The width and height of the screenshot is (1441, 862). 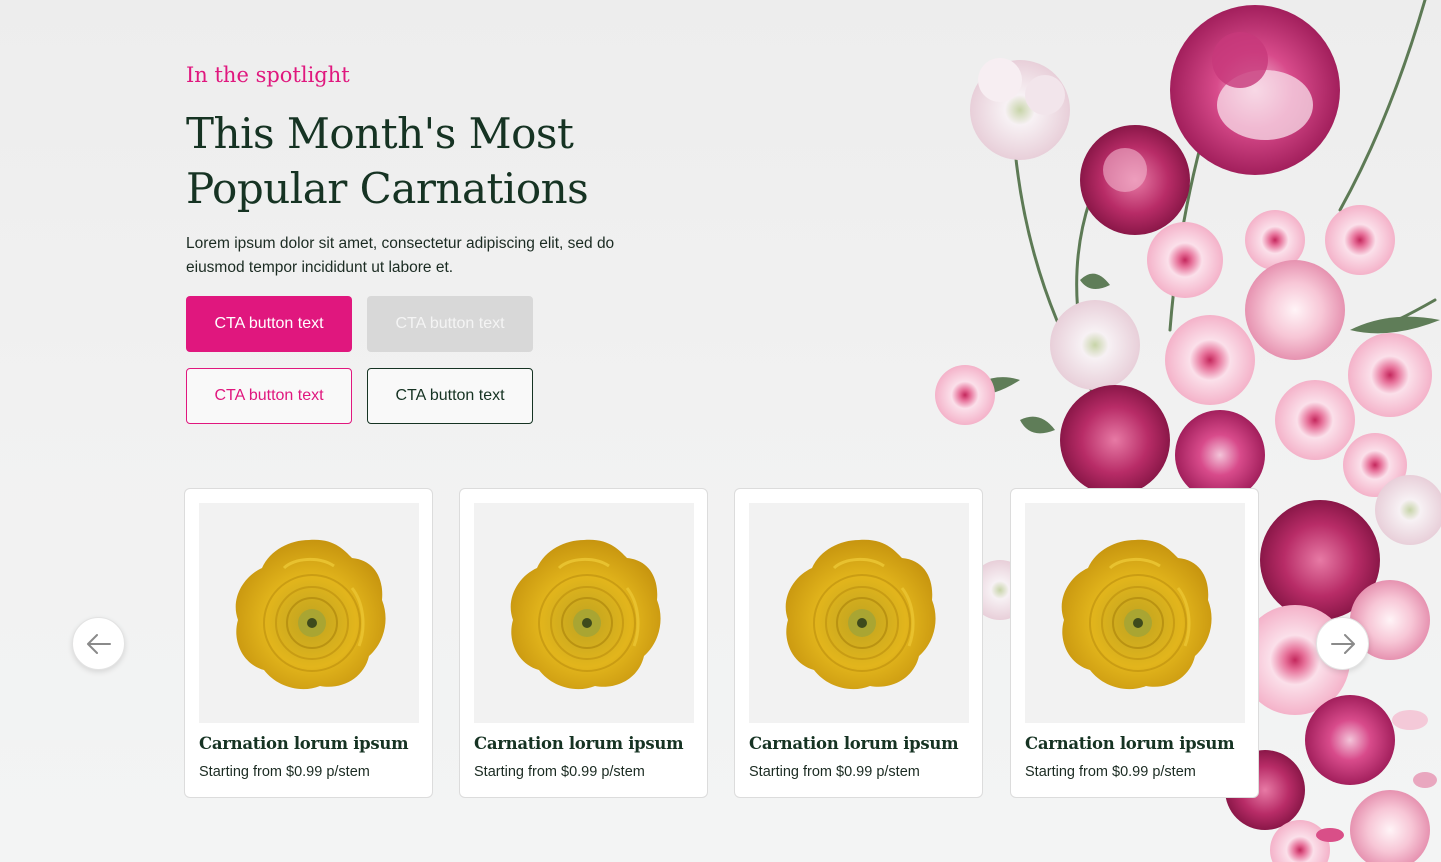 I want to click on carousel-next-button, so click(x=1342, y=643).